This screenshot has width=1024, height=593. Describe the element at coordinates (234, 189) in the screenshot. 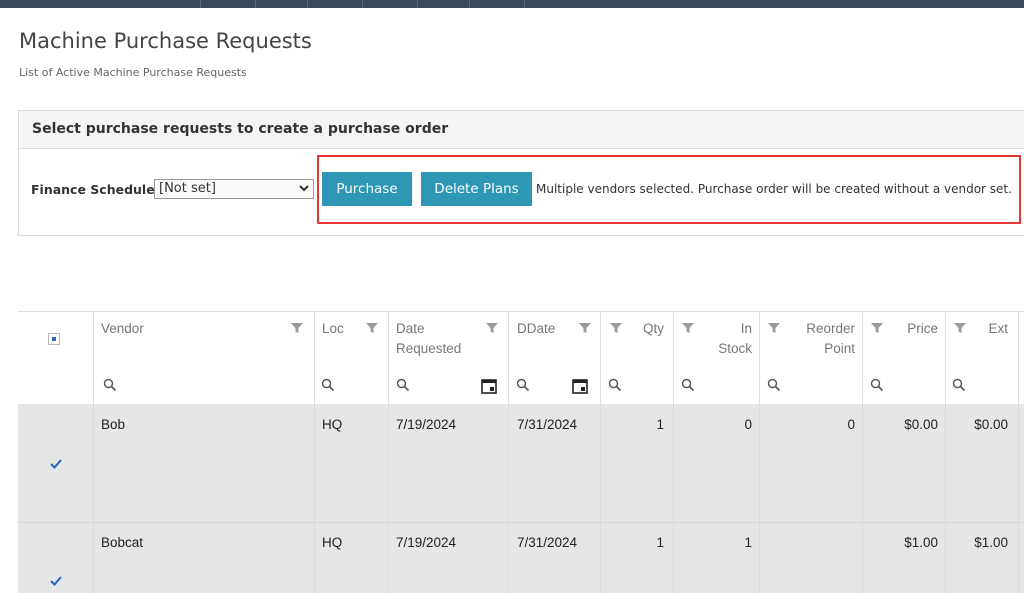

I see `finance-schedule-select: [Not set]` at that location.